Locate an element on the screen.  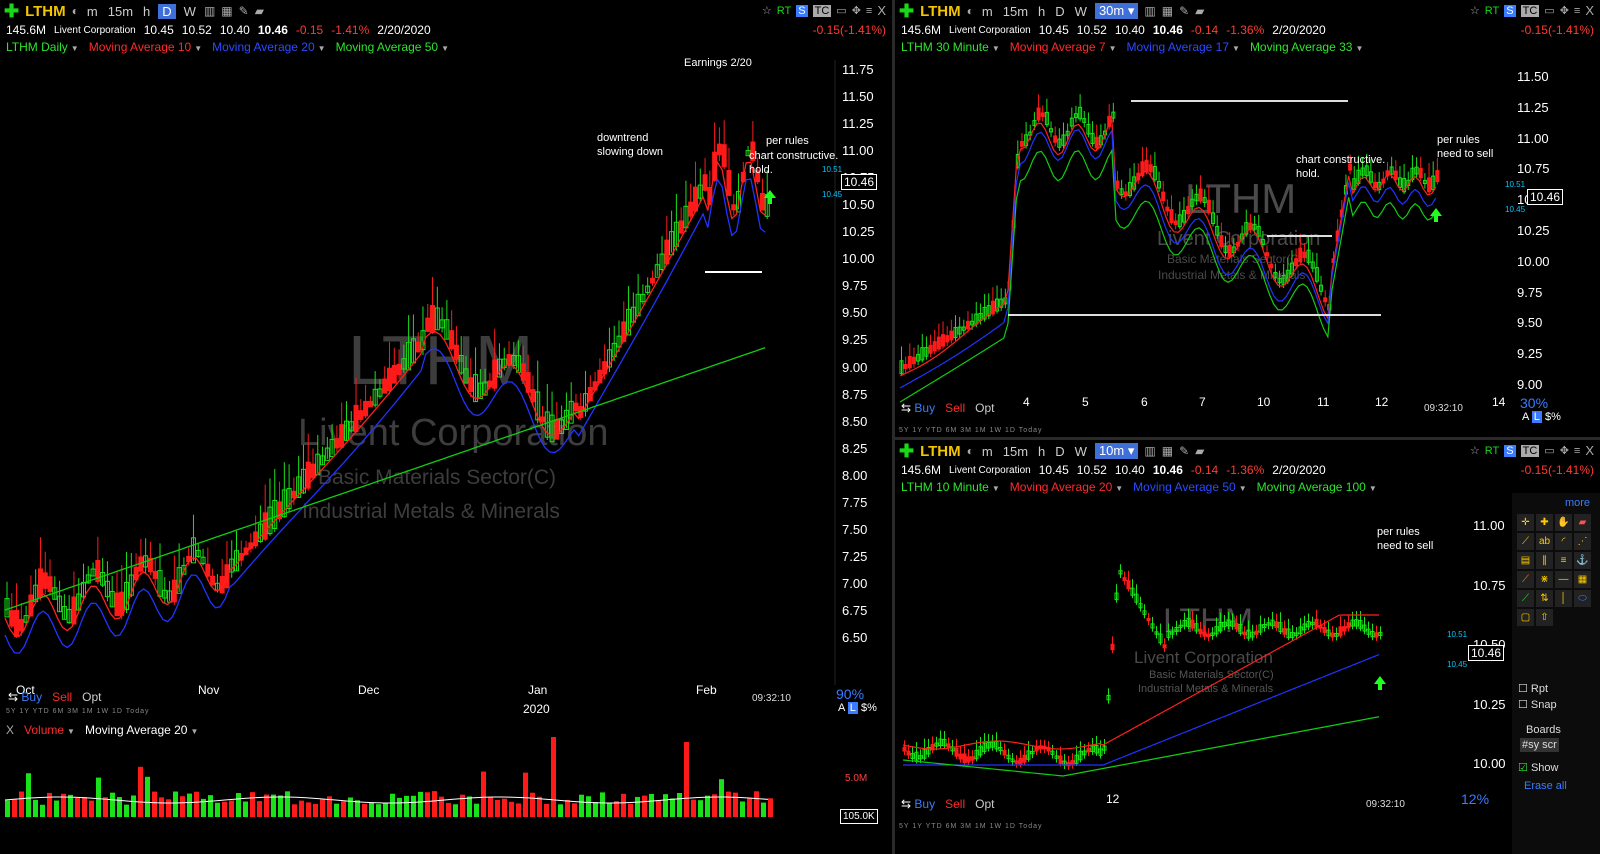
volume-panel: X Volume ▼ Moving Average 20 ▼ 5.0M 105.0K is located at coordinates (446, 787).